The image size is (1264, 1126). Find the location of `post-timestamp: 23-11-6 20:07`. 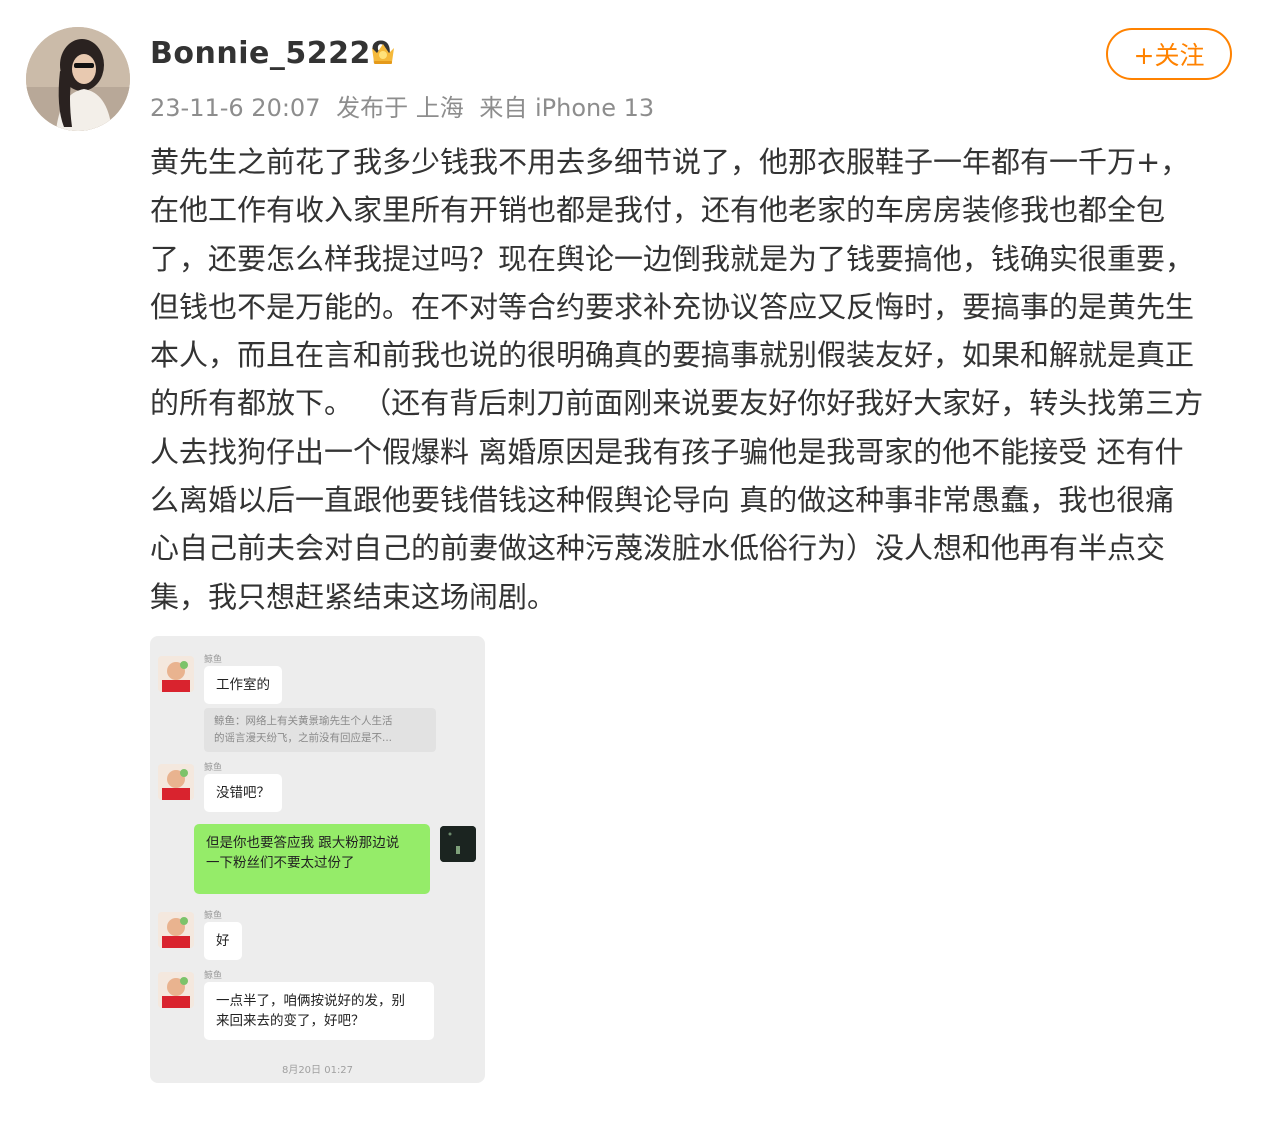

post-timestamp: 23-11-6 20:07 is located at coordinates (235, 108).